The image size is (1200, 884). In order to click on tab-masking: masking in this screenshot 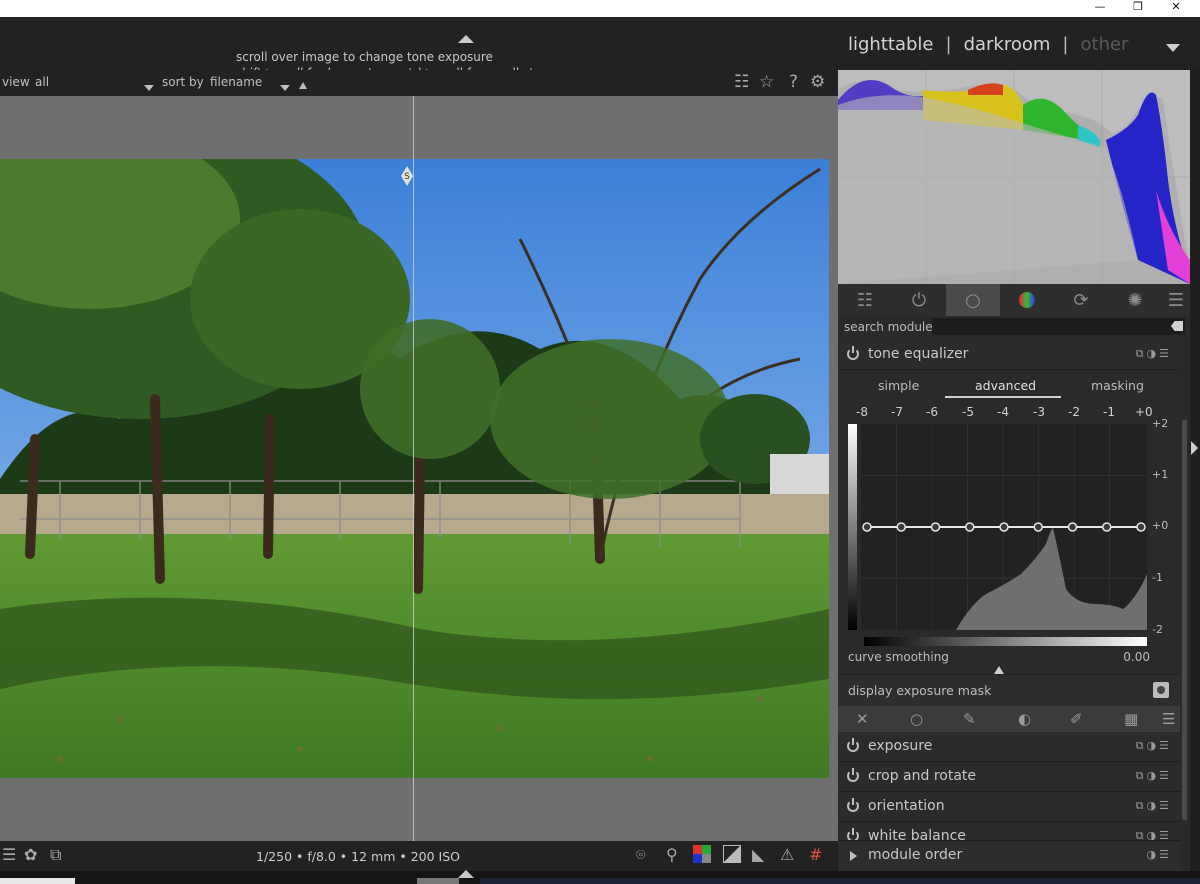, I will do `click(1117, 385)`.